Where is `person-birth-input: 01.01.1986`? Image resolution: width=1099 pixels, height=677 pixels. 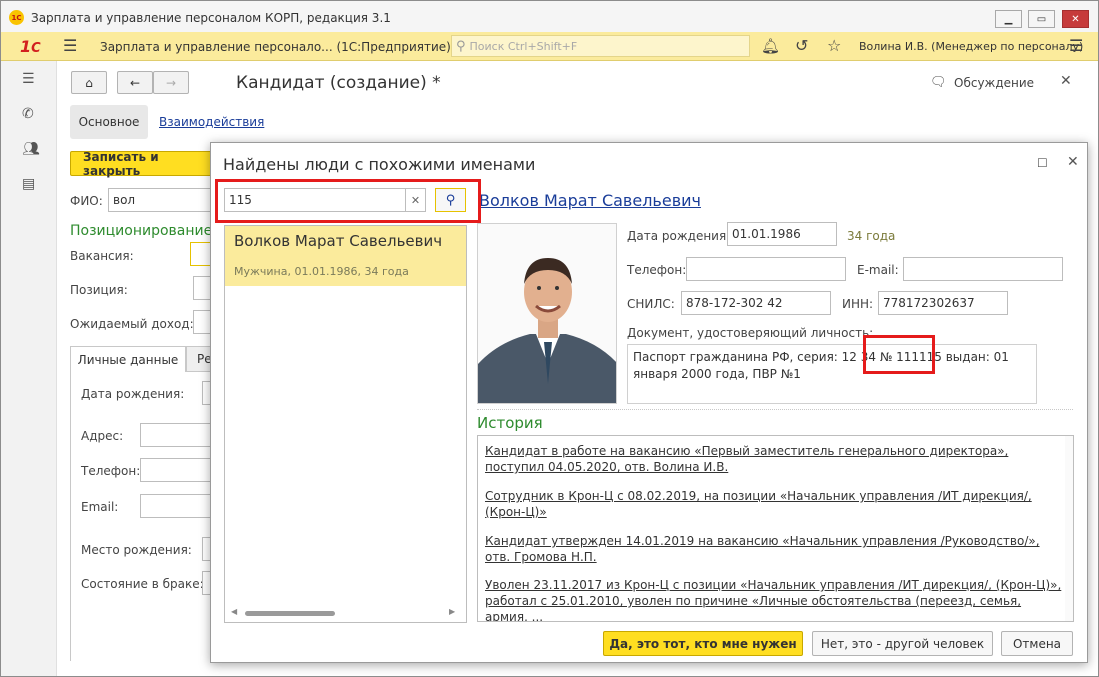 person-birth-input: 01.01.1986 is located at coordinates (782, 234).